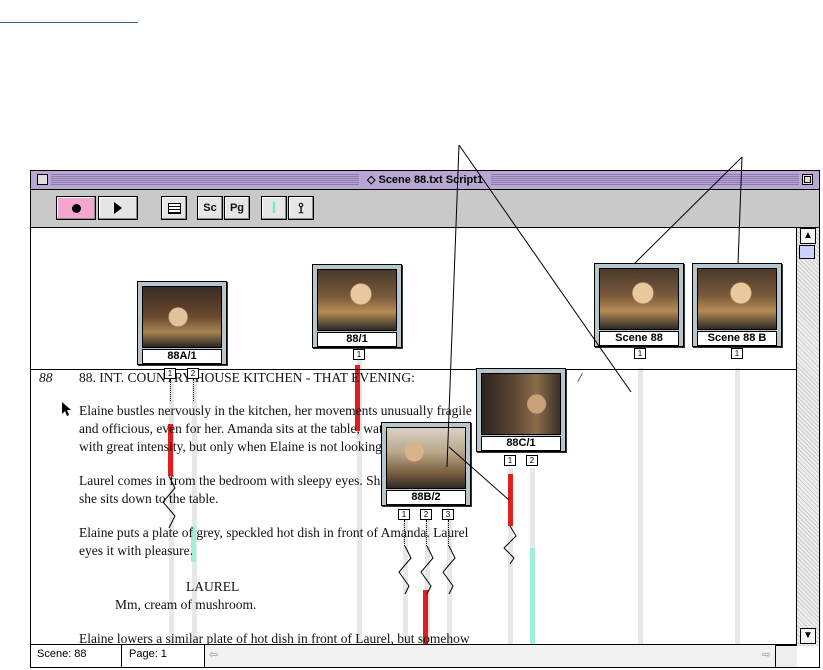  Describe the element at coordinates (766, 654) in the screenshot. I see `scroll-right-arrow-icon: ⇨` at that location.